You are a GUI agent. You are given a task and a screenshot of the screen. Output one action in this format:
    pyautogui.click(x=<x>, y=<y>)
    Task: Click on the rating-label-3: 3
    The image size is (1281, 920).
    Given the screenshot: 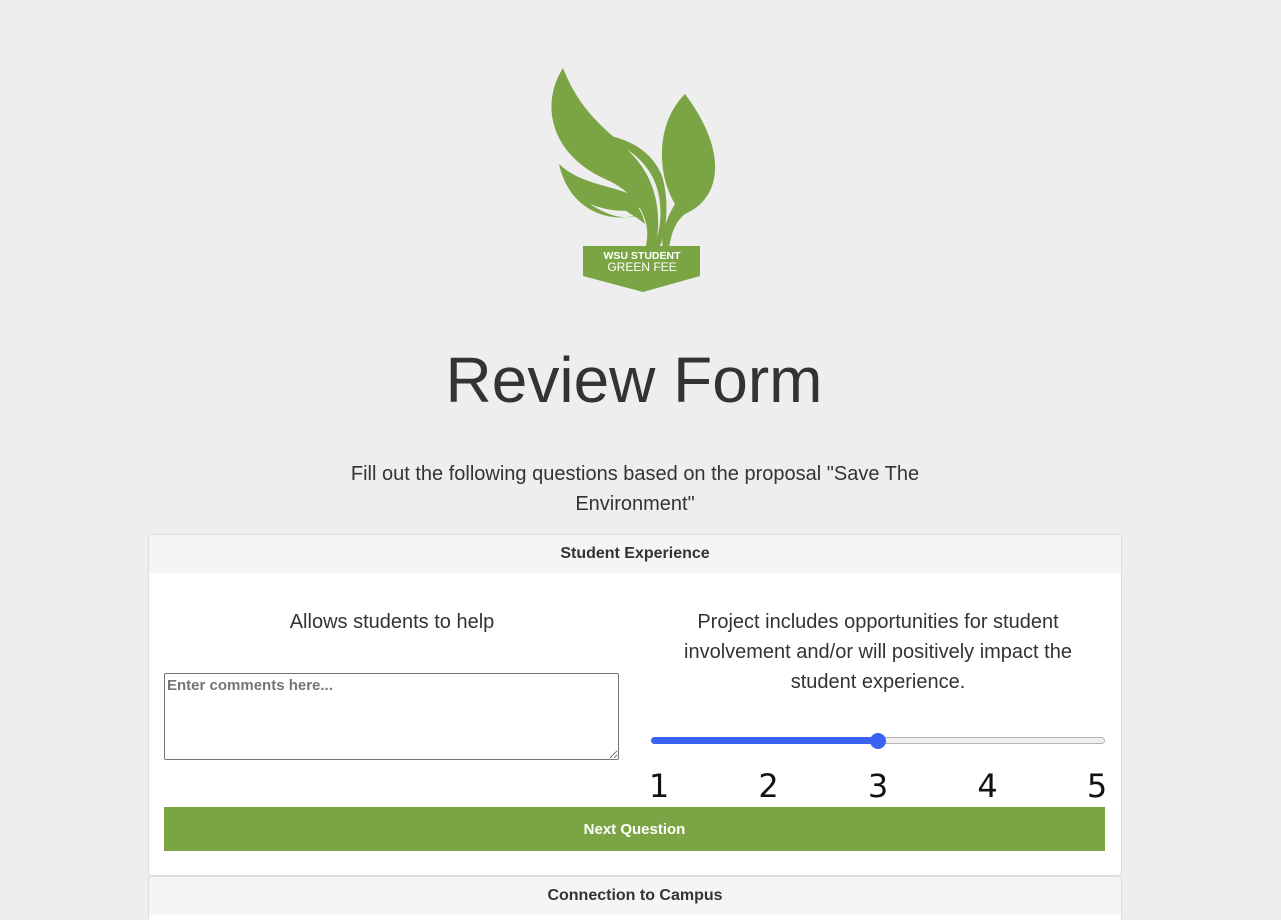 What is the action you would take?
    pyautogui.click(x=878, y=786)
    